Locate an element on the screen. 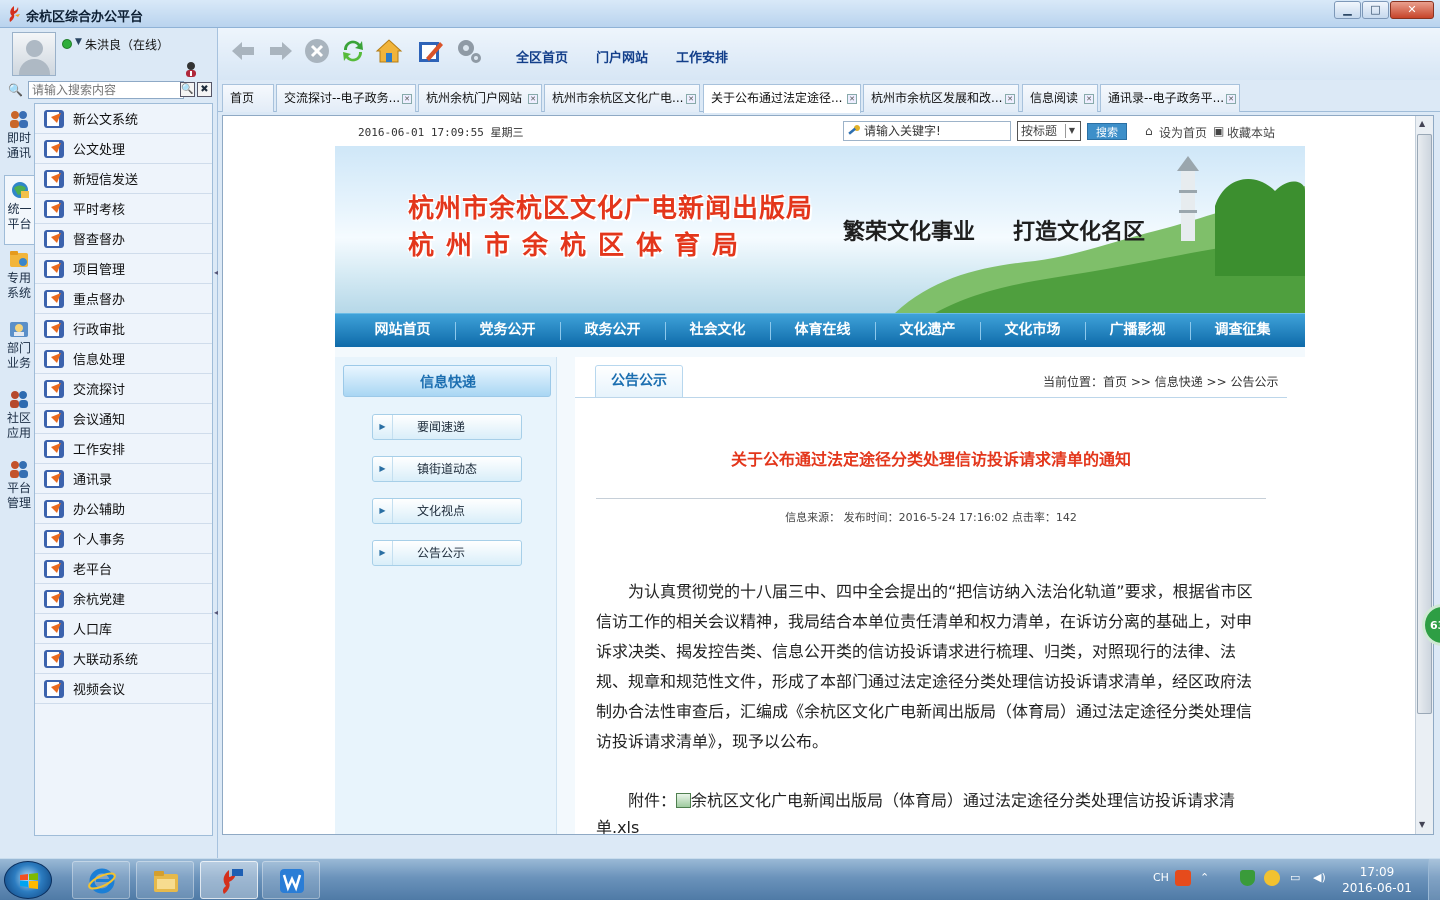 This screenshot has height=900, width=1440. vertical-scrollbar: ▲ ▼ is located at coordinates (1424, 475).